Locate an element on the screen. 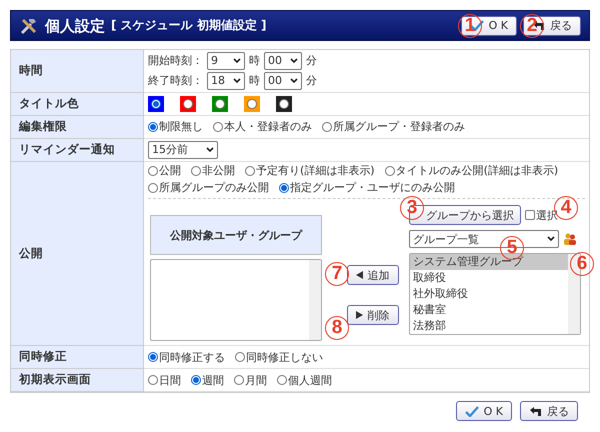 The image size is (600, 432). target-heading: 公開対象ユーザ・グループ is located at coordinates (236, 235).